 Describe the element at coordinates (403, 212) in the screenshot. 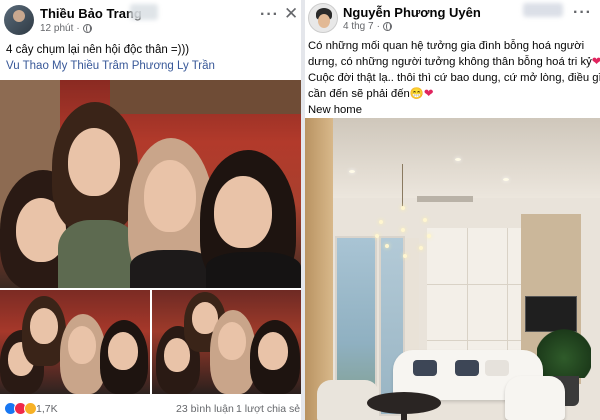

I see `chandelier` at that location.